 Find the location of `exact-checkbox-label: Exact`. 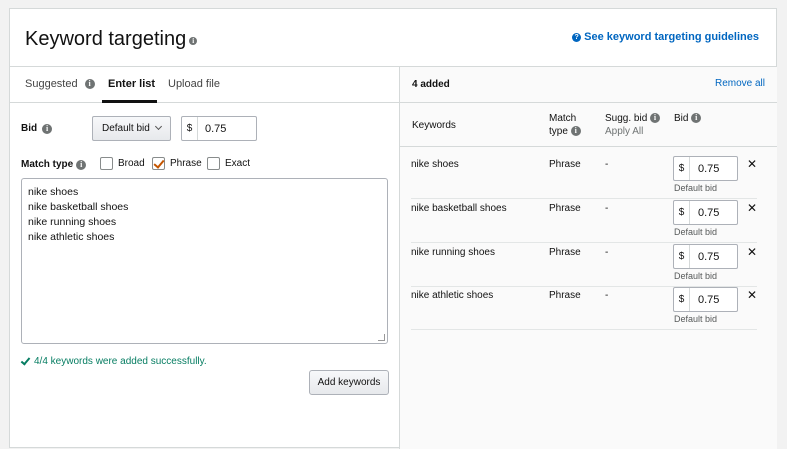

exact-checkbox-label: Exact is located at coordinates (238, 163).